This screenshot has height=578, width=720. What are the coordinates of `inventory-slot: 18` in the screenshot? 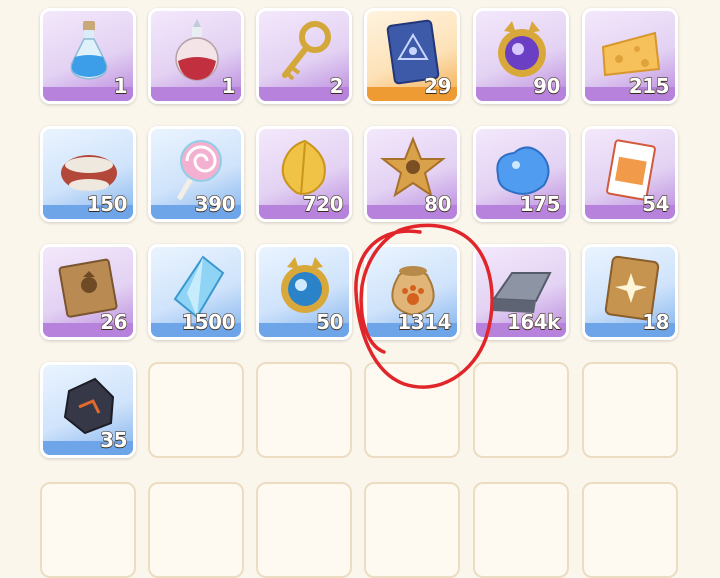 It's located at (630, 292).